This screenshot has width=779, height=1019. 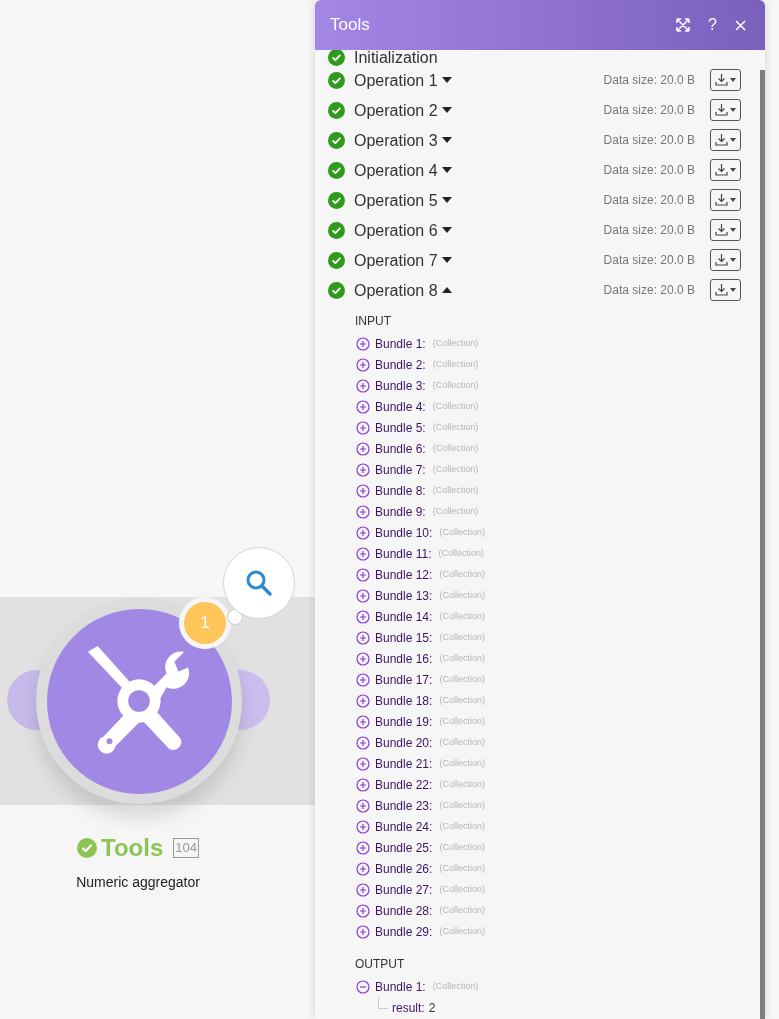 What do you see at coordinates (404, 700) in the screenshot?
I see `bundle-label: Bundle 18:` at bounding box center [404, 700].